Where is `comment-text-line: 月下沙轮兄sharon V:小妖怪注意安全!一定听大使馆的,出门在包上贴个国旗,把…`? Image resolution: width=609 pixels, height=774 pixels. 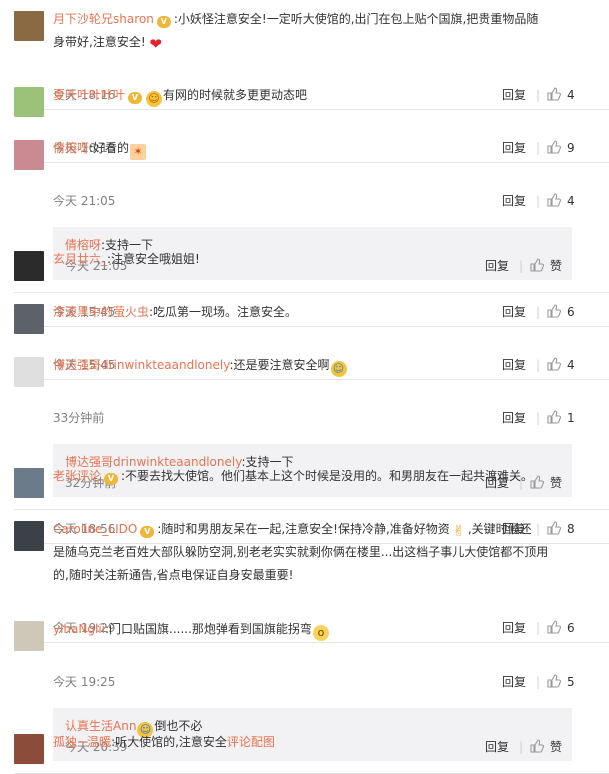
comment-text-line: 月下沙轮兄sharon V:小妖怪注意安全!一定听大使馆的,出门在包上贴个国旗,把… is located at coordinates (295, 19).